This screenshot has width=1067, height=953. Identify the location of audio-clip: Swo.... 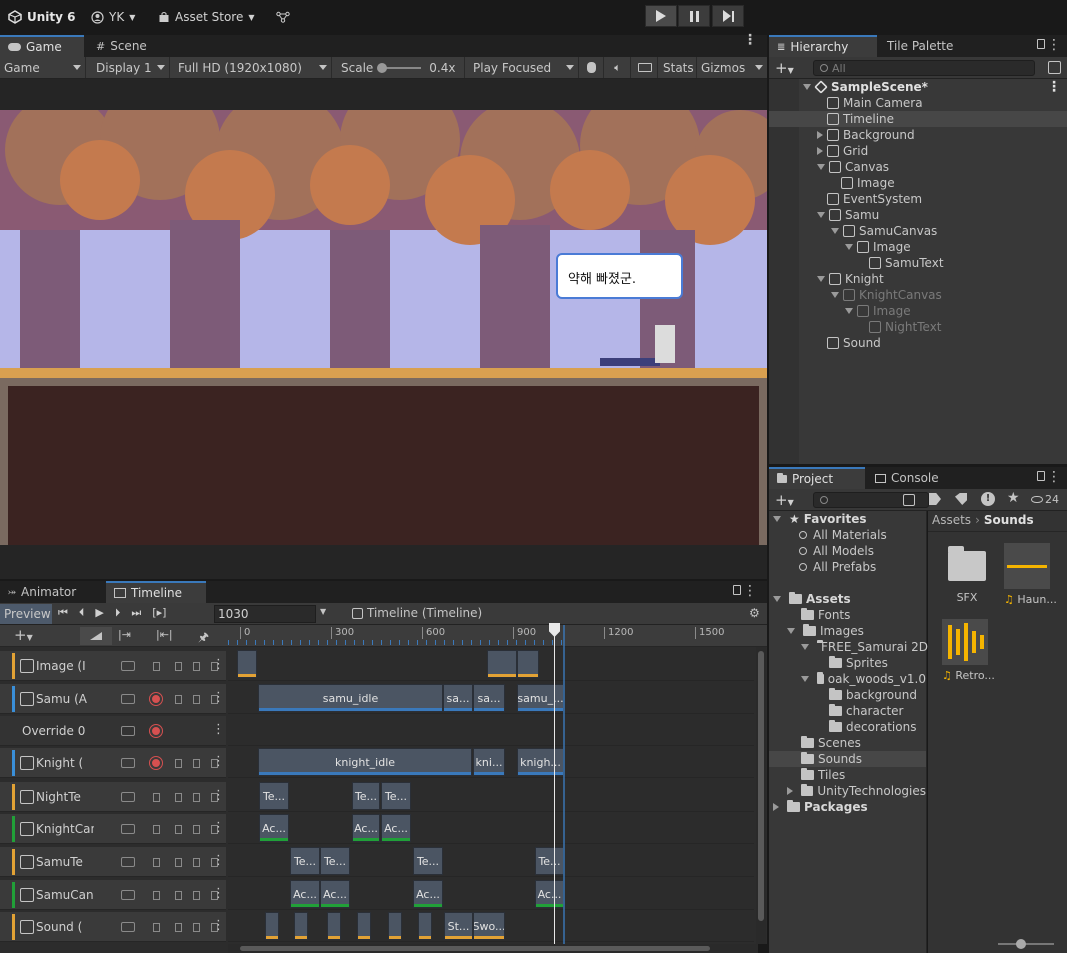
(489, 926).